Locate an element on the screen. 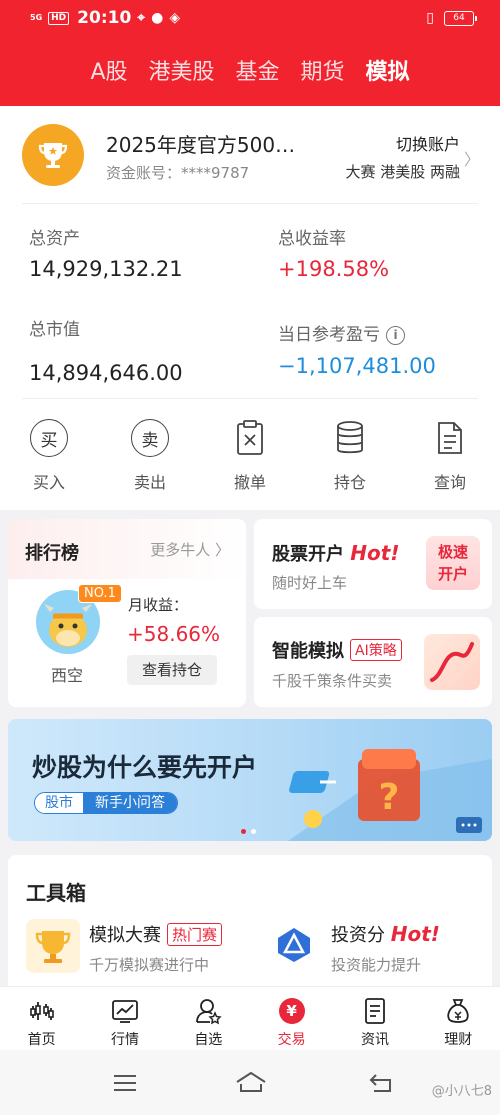 The height and width of the screenshot is (1115, 500). nav-home-label: 首页 is located at coordinates (41, 1040).